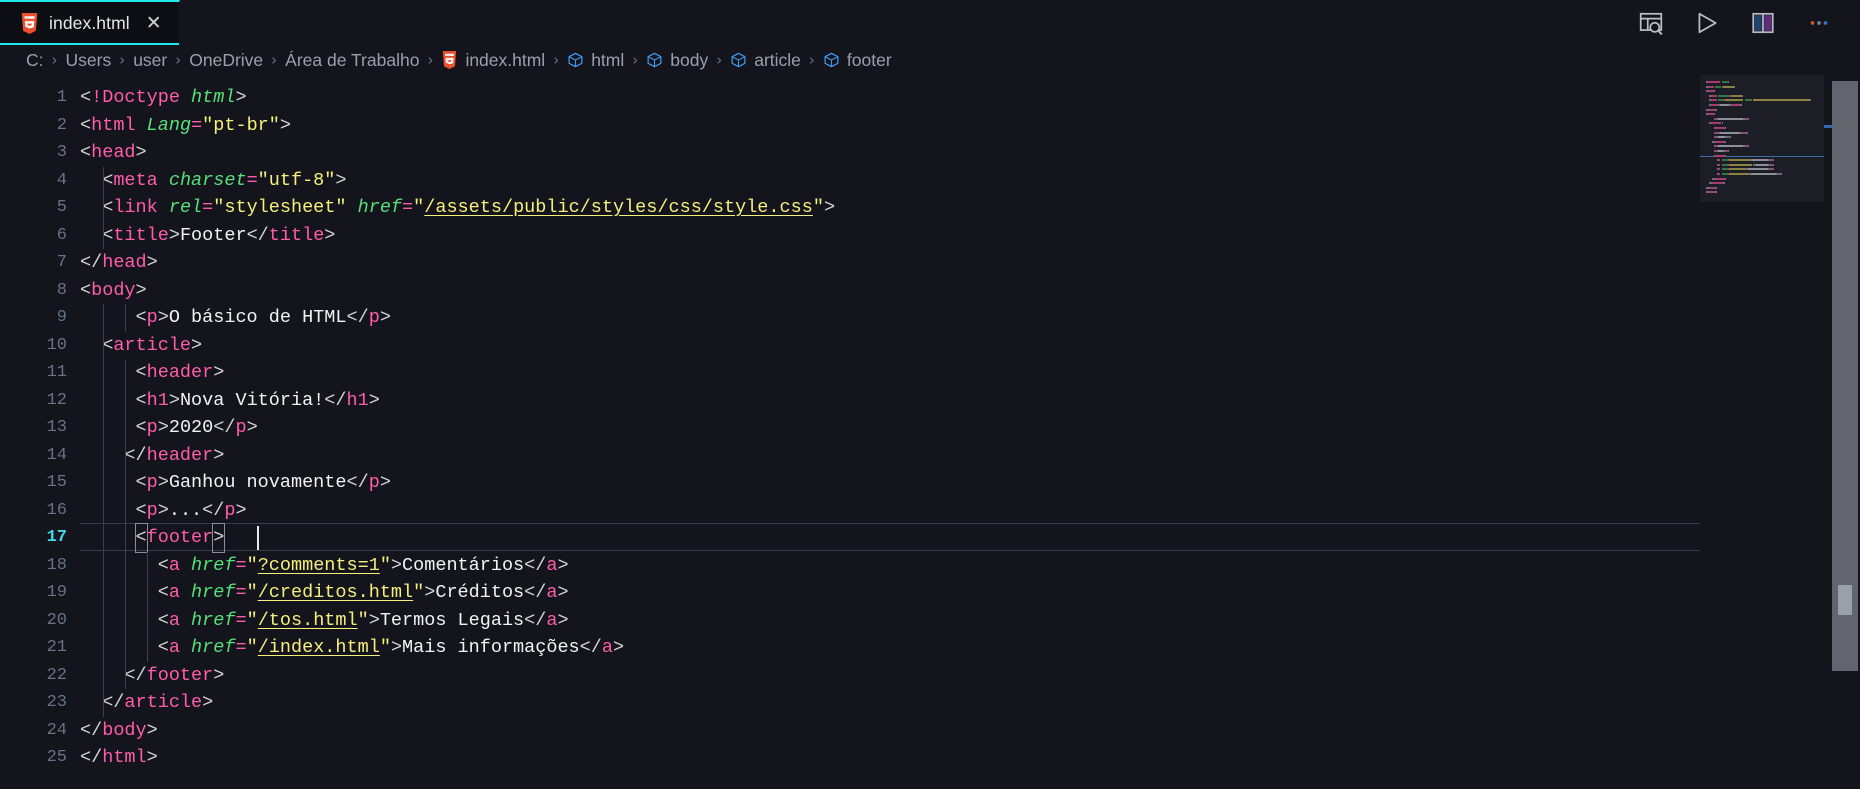 This screenshot has width=1860, height=789. What do you see at coordinates (89, 60) in the screenshot?
I see `breadcrumb-item-users: Users` at bounding box center [89, 60].